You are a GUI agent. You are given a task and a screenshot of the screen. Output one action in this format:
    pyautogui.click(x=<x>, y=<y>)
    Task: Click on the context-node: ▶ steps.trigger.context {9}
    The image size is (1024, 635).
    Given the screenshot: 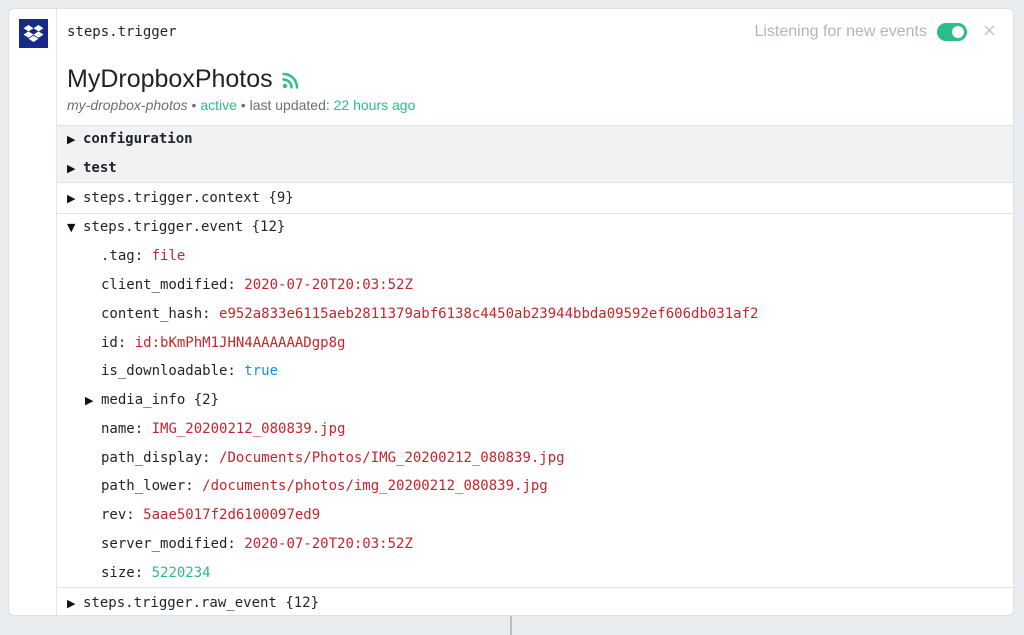 What is the action you would take?
    pyautogui.click(x=180, y=198)
    